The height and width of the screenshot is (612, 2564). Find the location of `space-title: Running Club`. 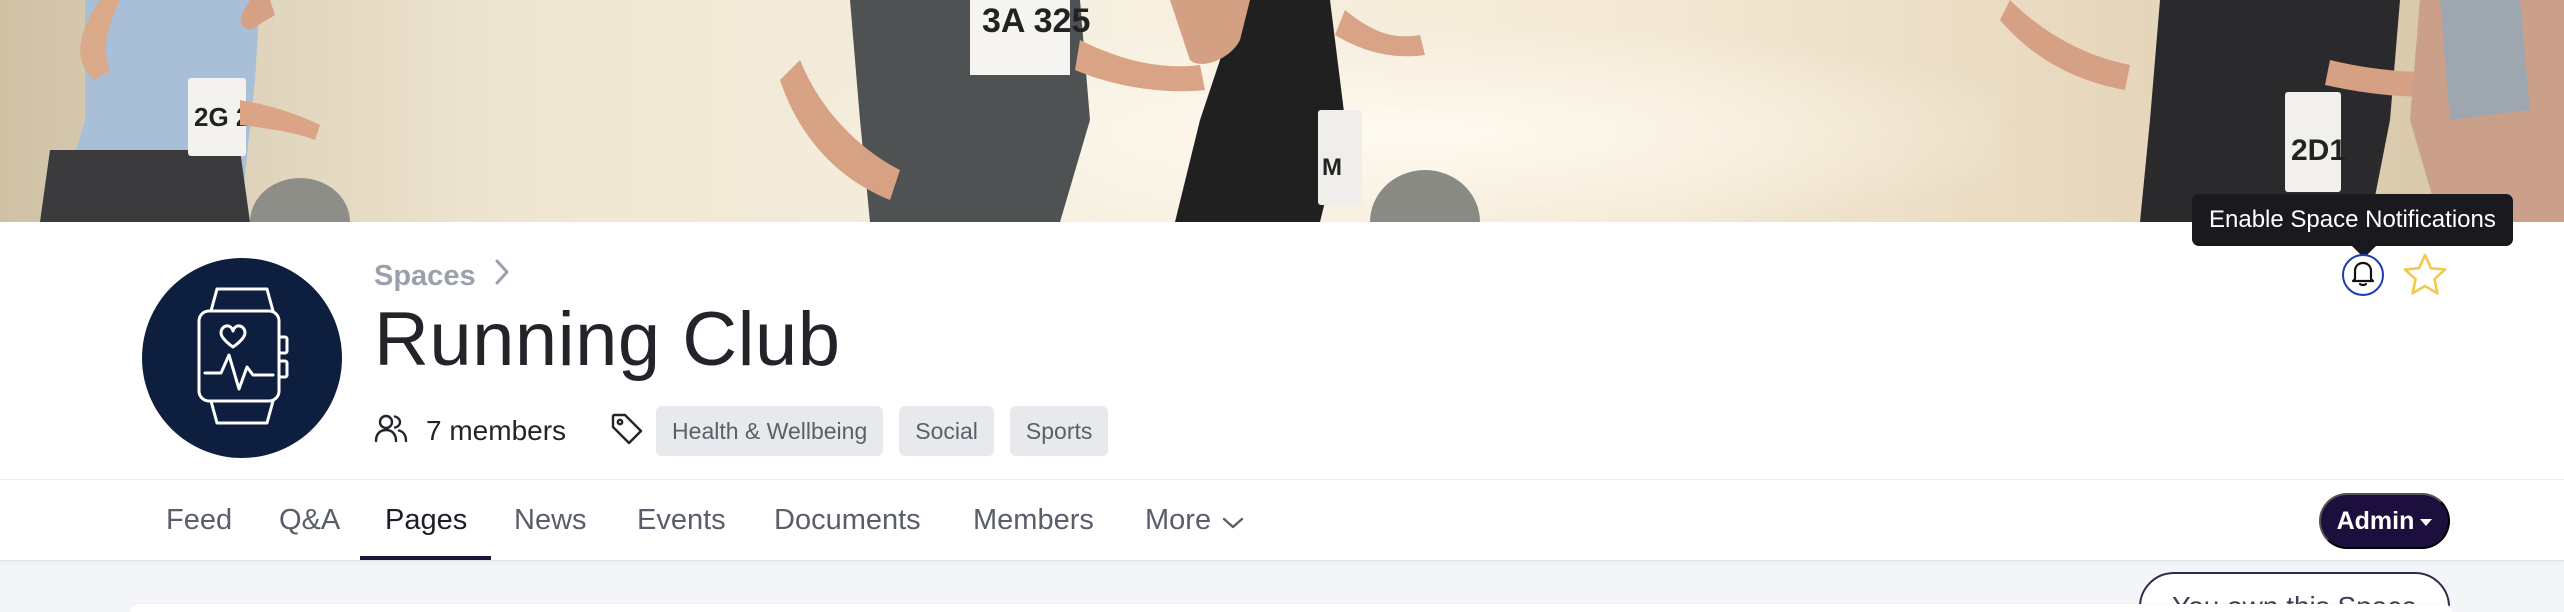

space-title: Running Club is located at coordinates (607, 339).